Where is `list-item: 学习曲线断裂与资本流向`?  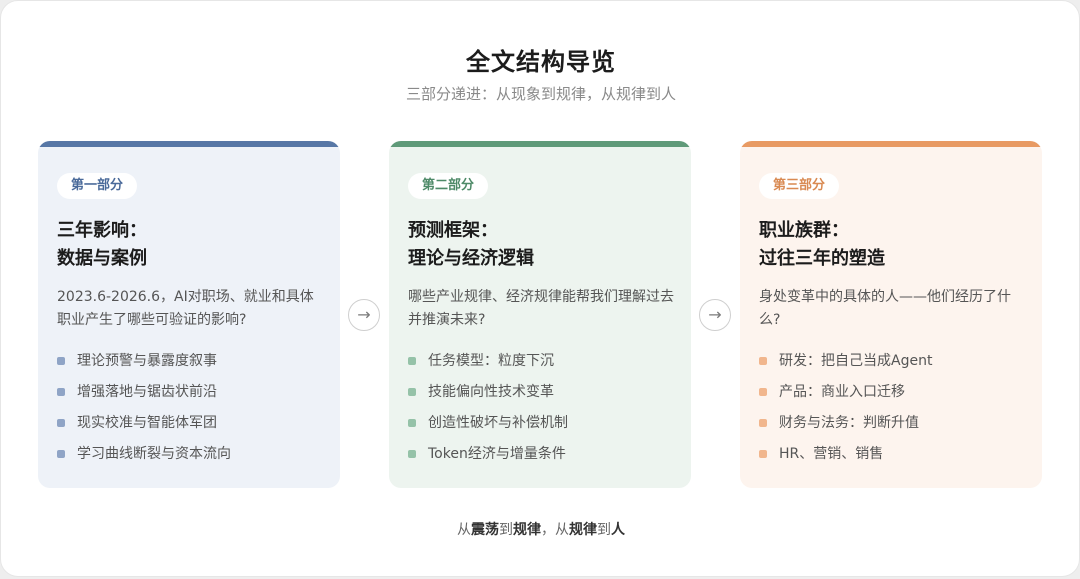 list-item: 学习曲线断裂与资本流向 is located at coordinates (192, 458).